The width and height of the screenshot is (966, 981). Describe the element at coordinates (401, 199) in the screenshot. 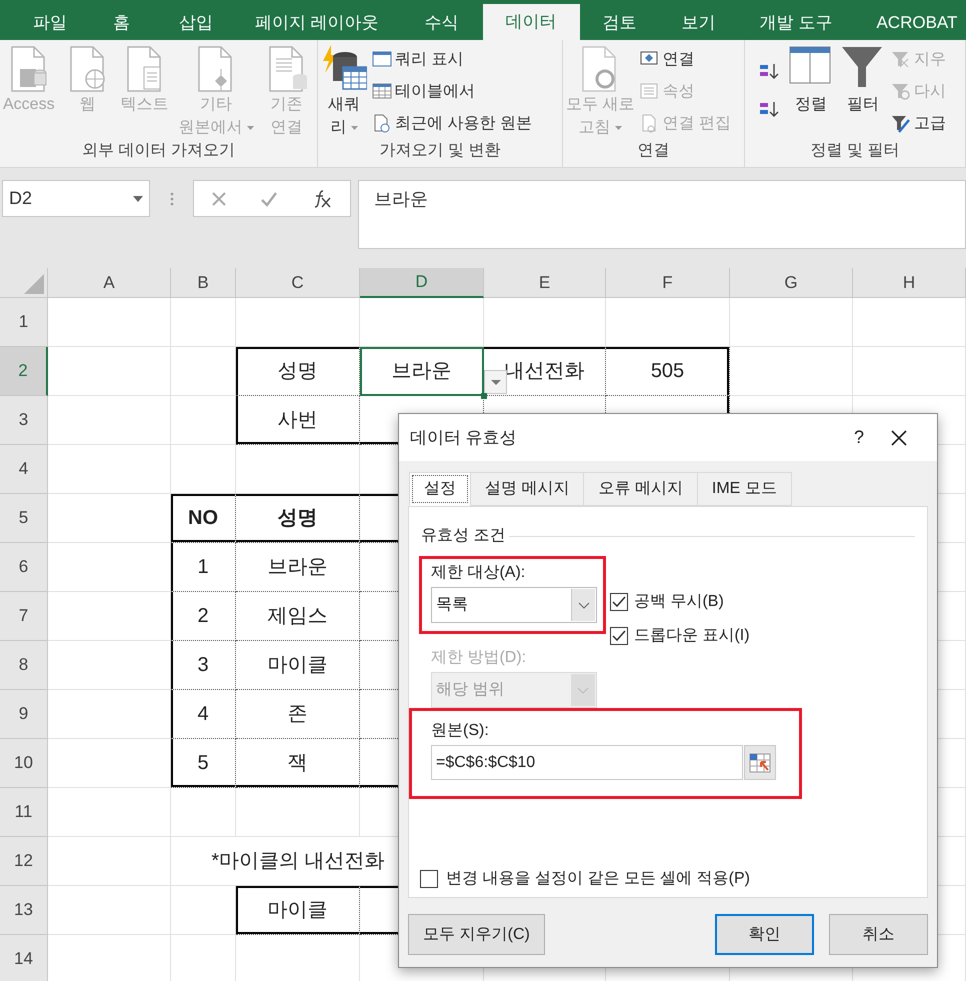

I see `formula-text: 브라운` at that location.